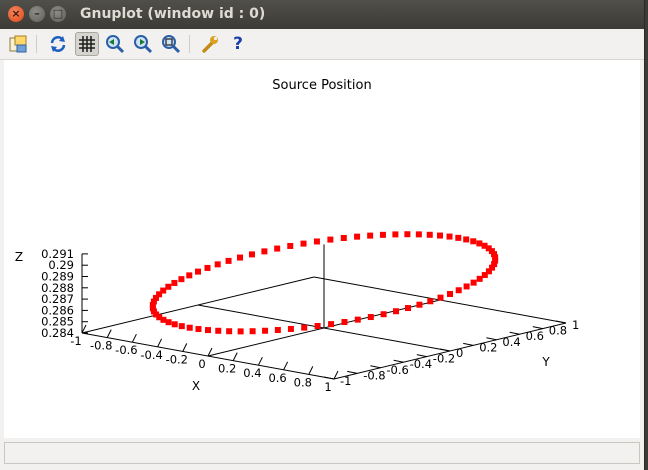 The image size is (648, 470). I want to click on y-tick-label: -0.8, so click(374, 375).